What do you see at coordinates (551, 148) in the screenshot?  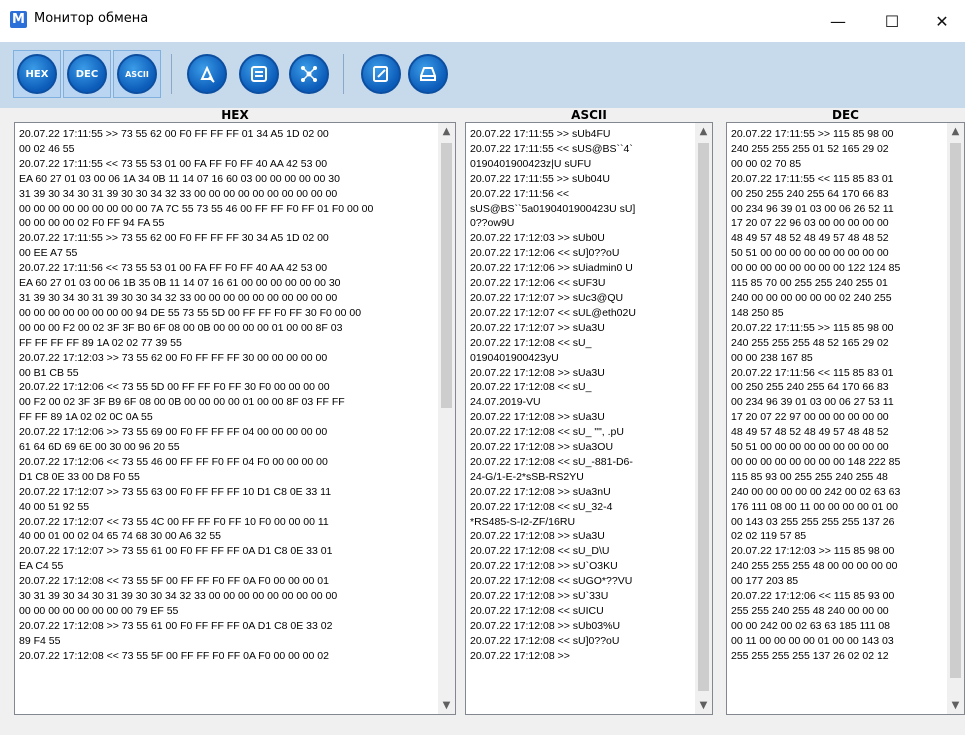 I see `log-line: 20.07.22 17:11:55 << sUS@BS``4`` at bounding box center [551, 148].